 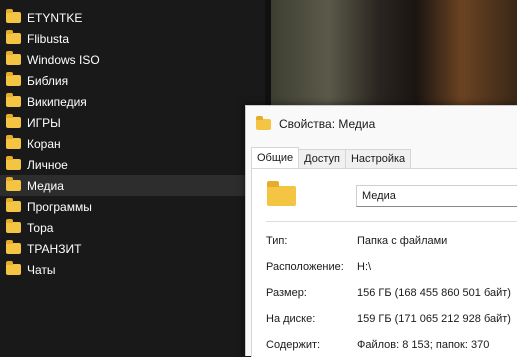 What do you see at coordinates (40, 227) in the screenshot?
I see `sidebar-item-label: Тора` at bounding box center [40, 227].